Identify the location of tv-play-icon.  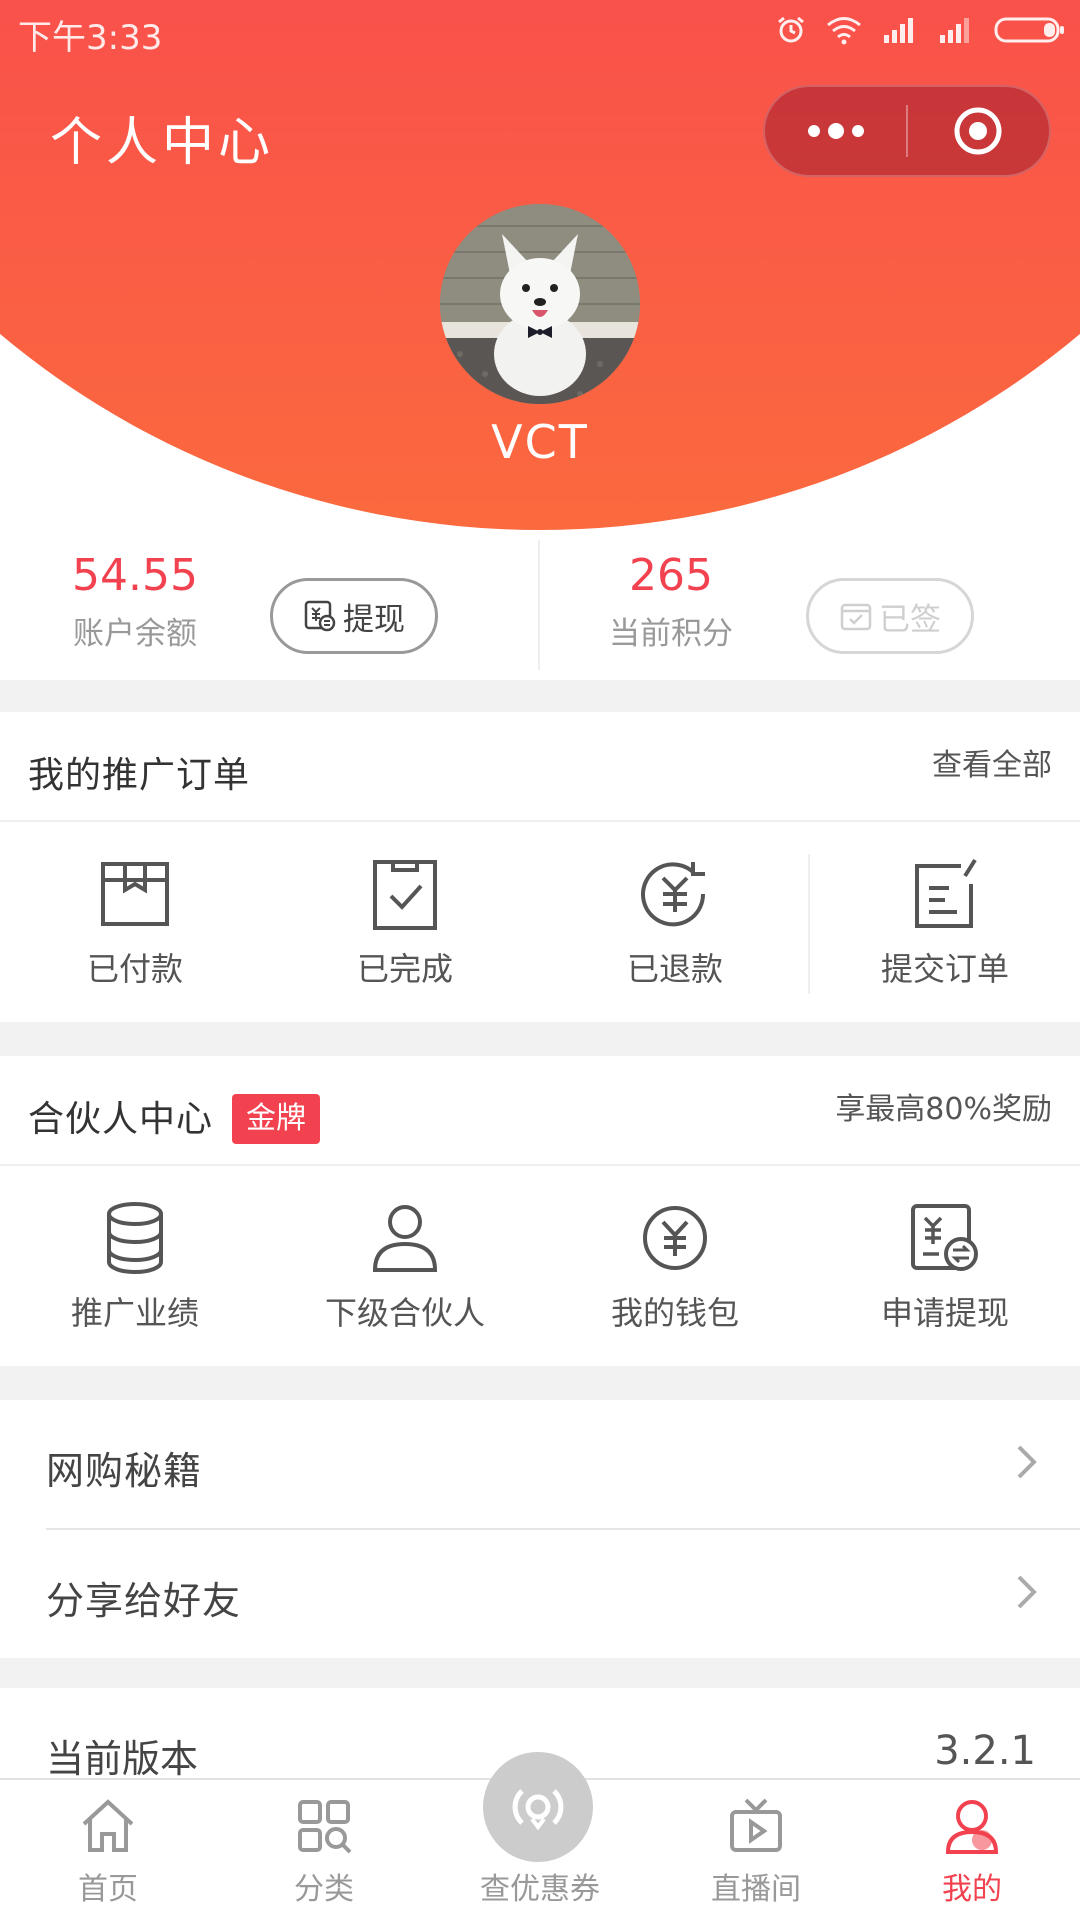
(756, 1825).